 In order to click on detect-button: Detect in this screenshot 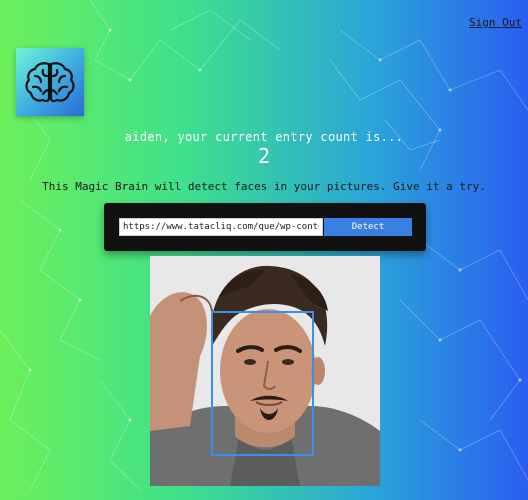, I will do `click(368, 227)`.